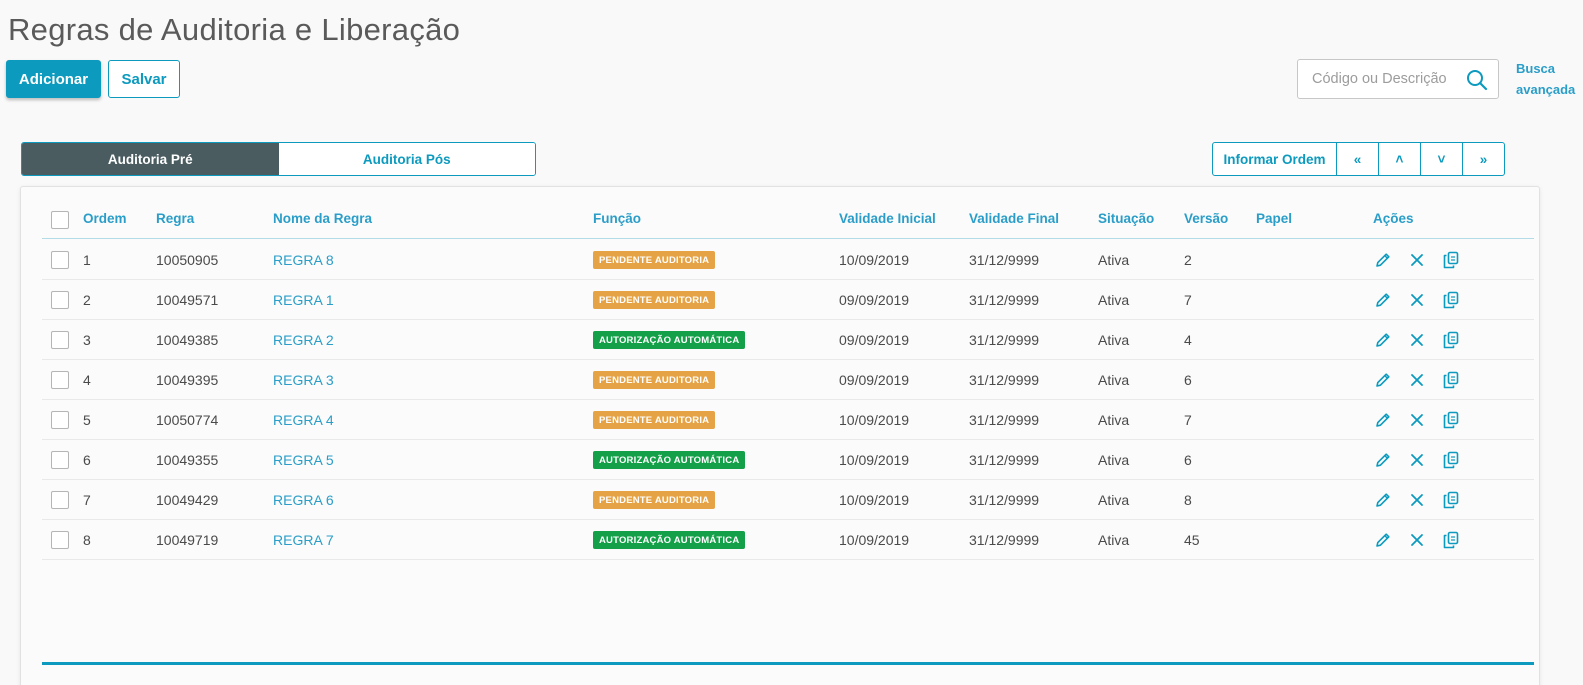  I want to click on inform-order-button: Informar Ordem, so click(1274, 159).